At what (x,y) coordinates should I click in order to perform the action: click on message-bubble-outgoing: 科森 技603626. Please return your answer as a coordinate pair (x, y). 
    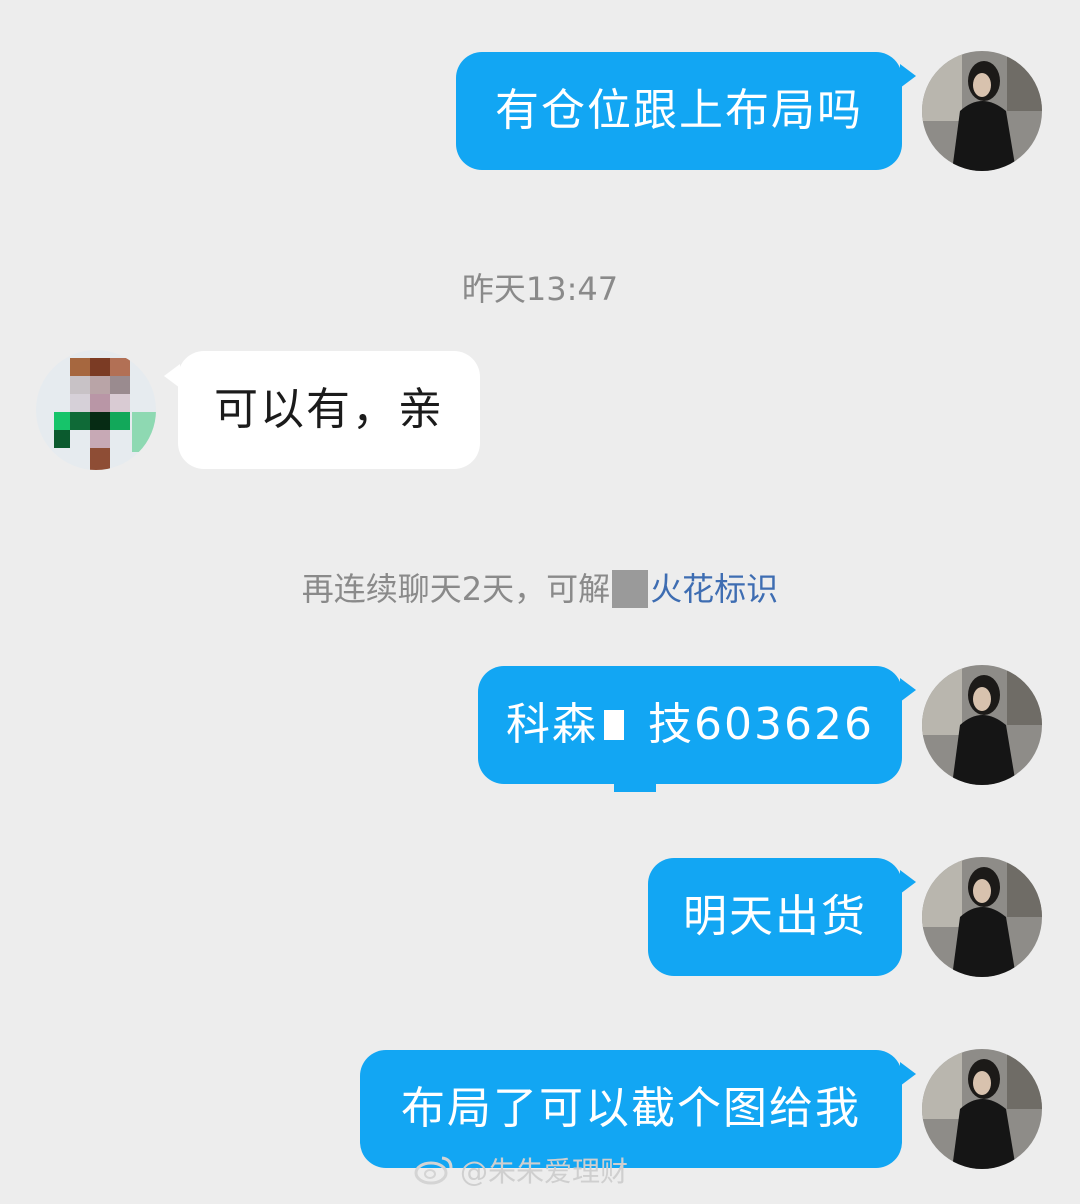
    Looking at the image, I should click on (690, 725).